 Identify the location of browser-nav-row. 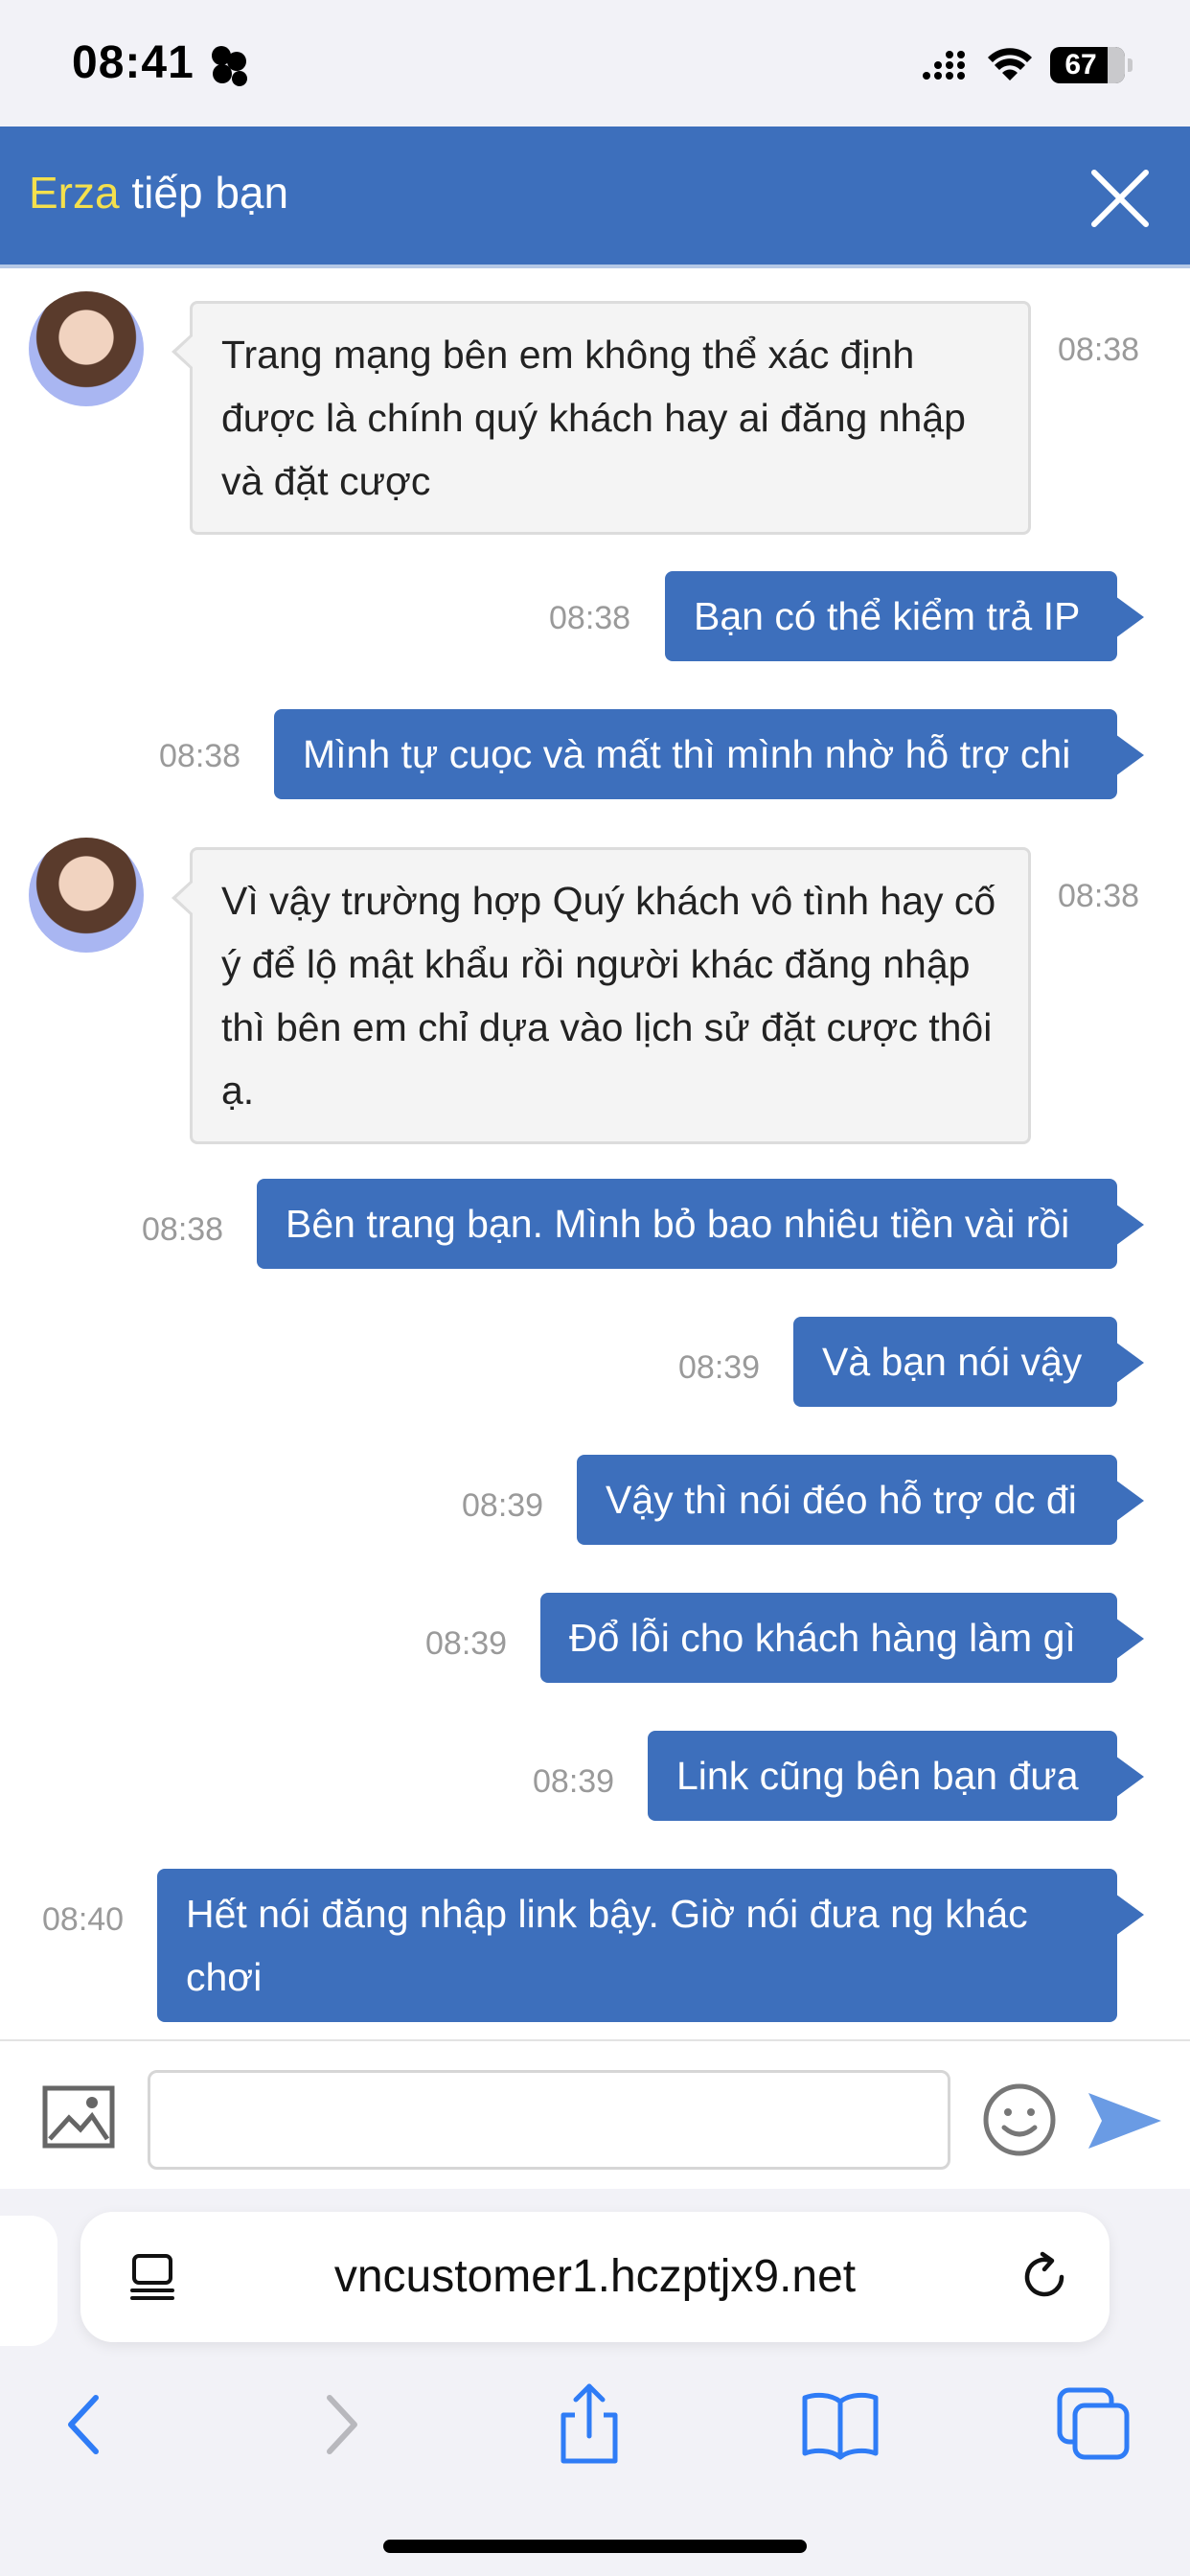
(595, 2433).